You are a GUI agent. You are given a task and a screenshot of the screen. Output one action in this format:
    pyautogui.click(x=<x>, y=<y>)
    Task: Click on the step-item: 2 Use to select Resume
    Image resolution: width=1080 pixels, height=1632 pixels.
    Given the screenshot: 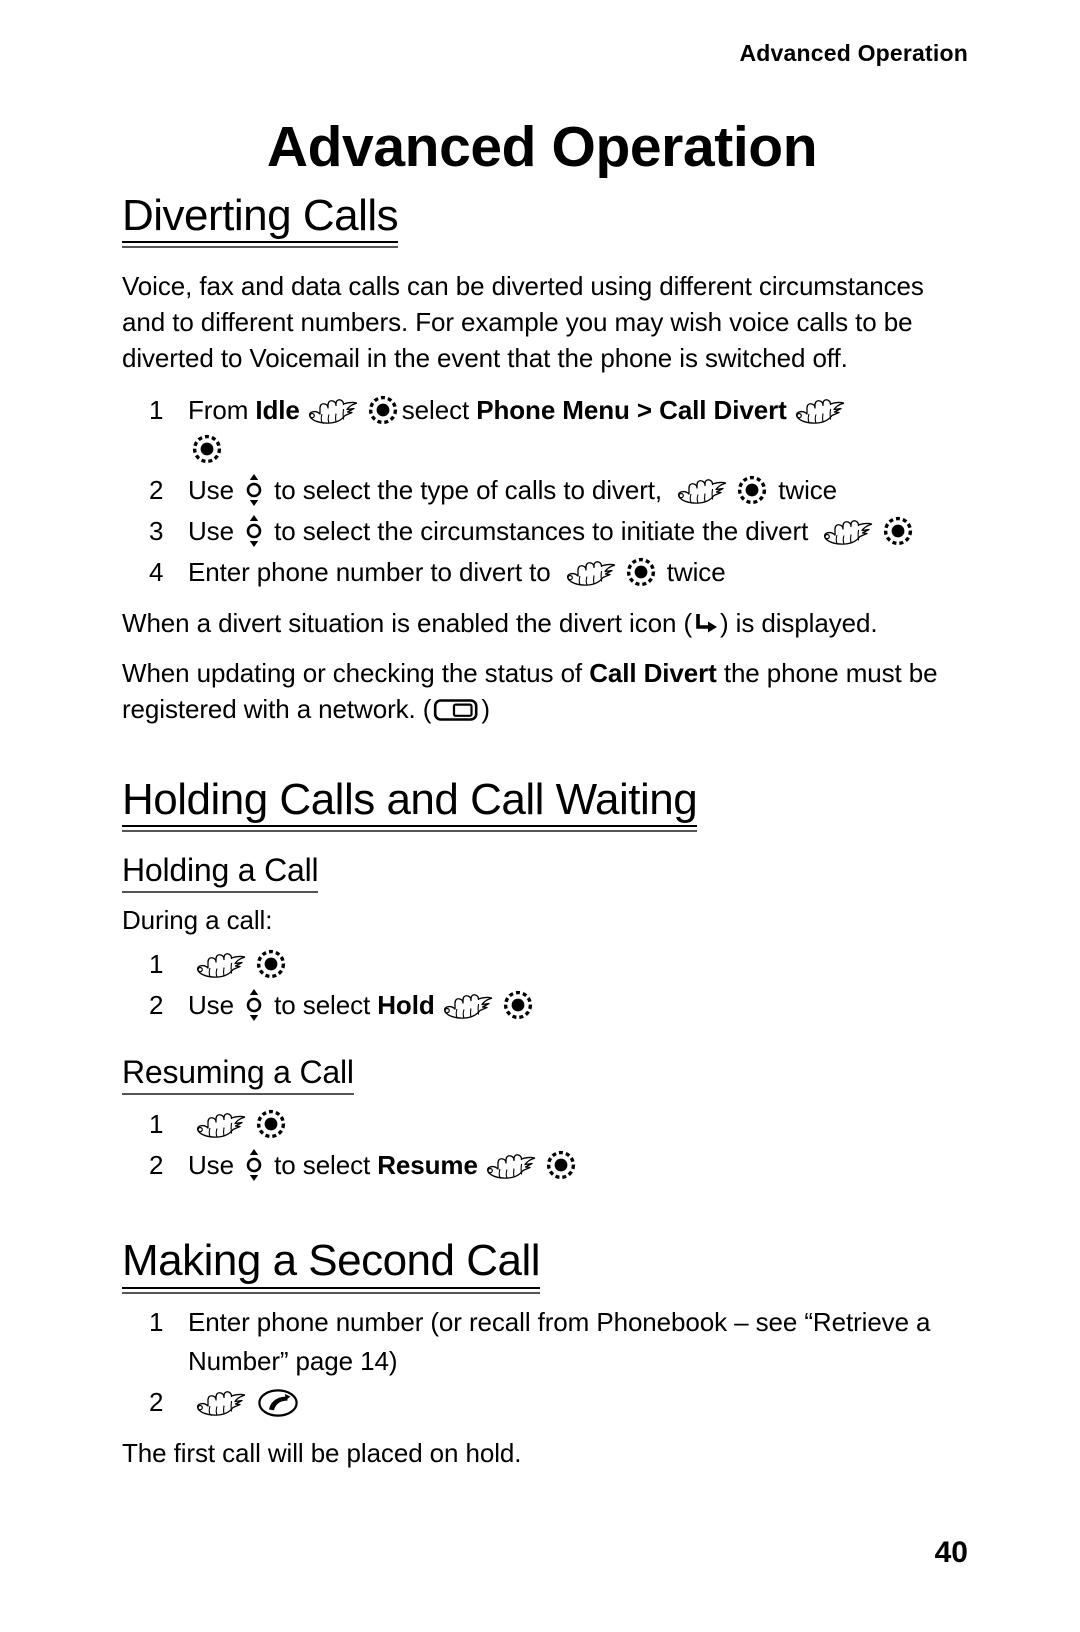 What is the action you would take?
    pyautogui.click(x=542, y=1165)
    